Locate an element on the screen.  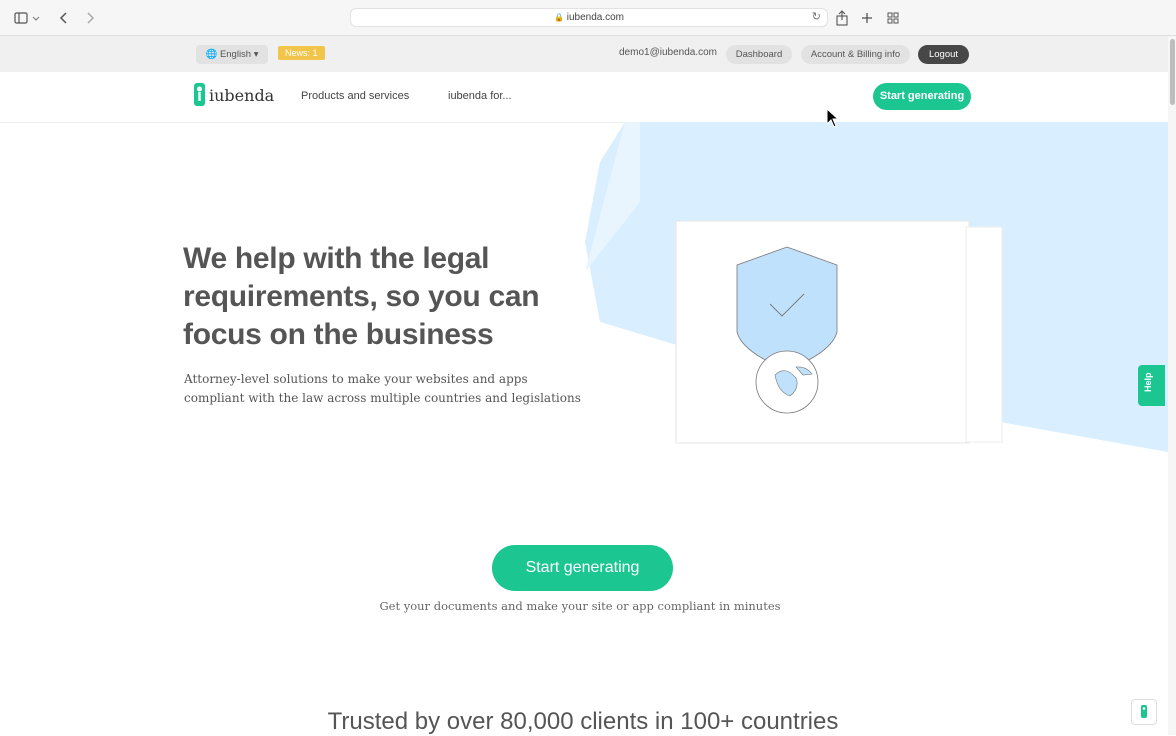
chevron-left-icon is located at coordinates (64, 18).